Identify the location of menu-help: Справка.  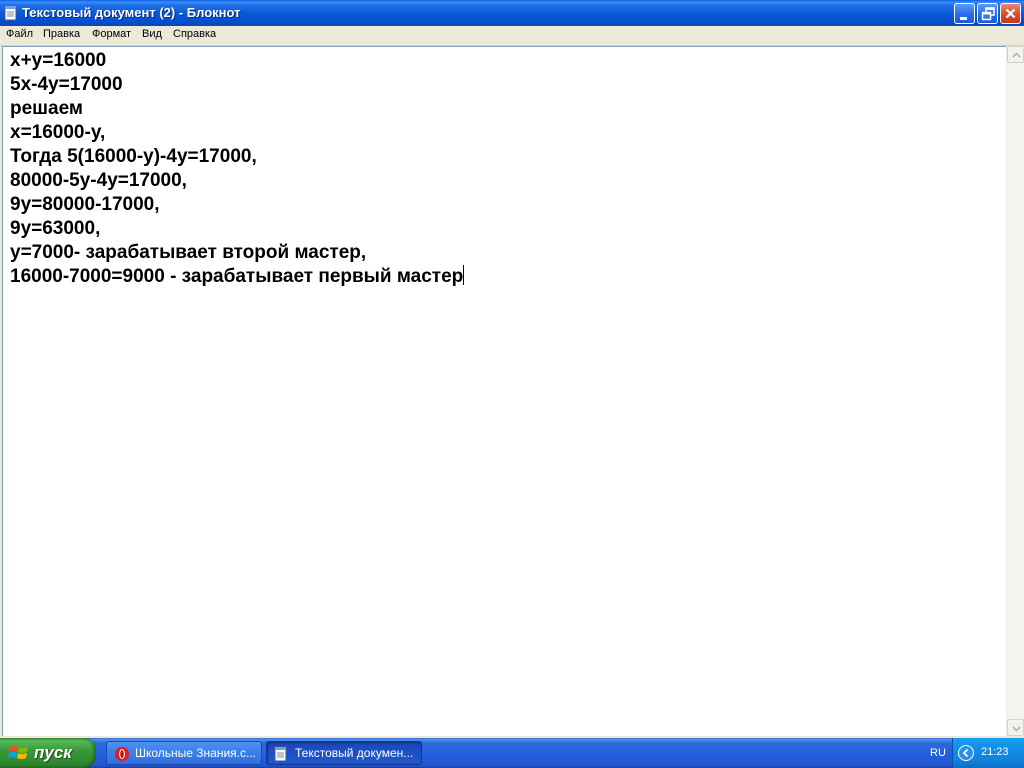
(194, 34).